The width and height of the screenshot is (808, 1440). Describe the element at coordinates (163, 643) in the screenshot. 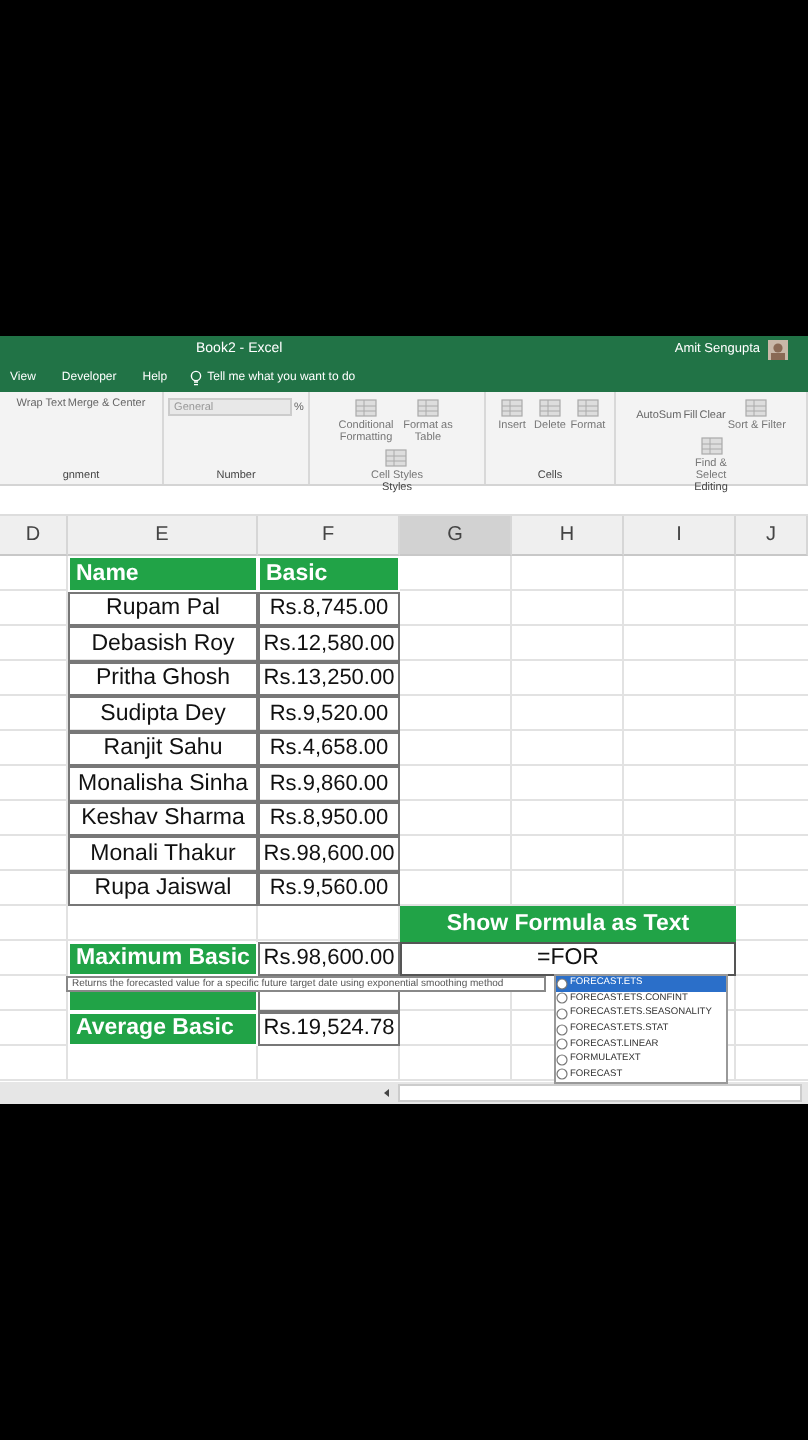

I see `table-cell: Debasish Roy` at that location.